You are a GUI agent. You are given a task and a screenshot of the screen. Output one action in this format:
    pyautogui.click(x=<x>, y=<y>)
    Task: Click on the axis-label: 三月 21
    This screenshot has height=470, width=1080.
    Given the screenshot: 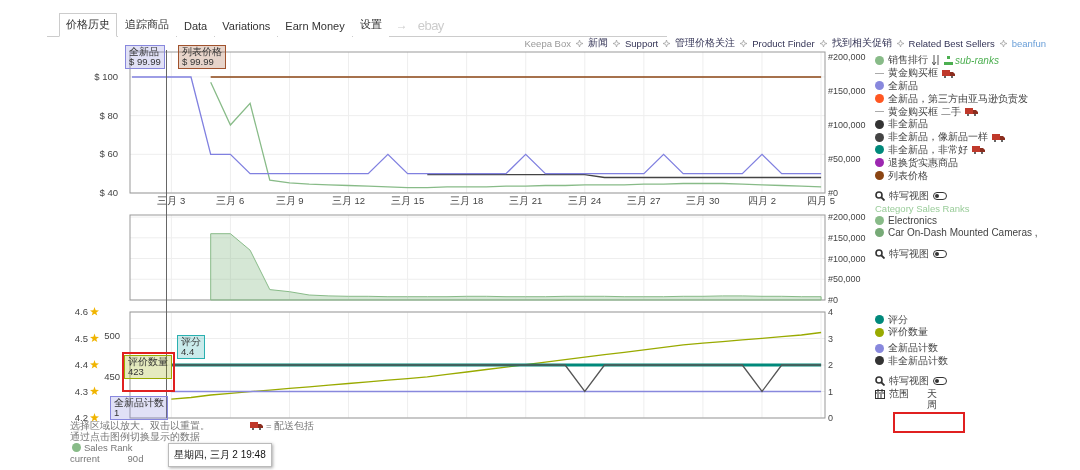 What is the action you would take?
    pyautogui.click(x=526, y=200)
    